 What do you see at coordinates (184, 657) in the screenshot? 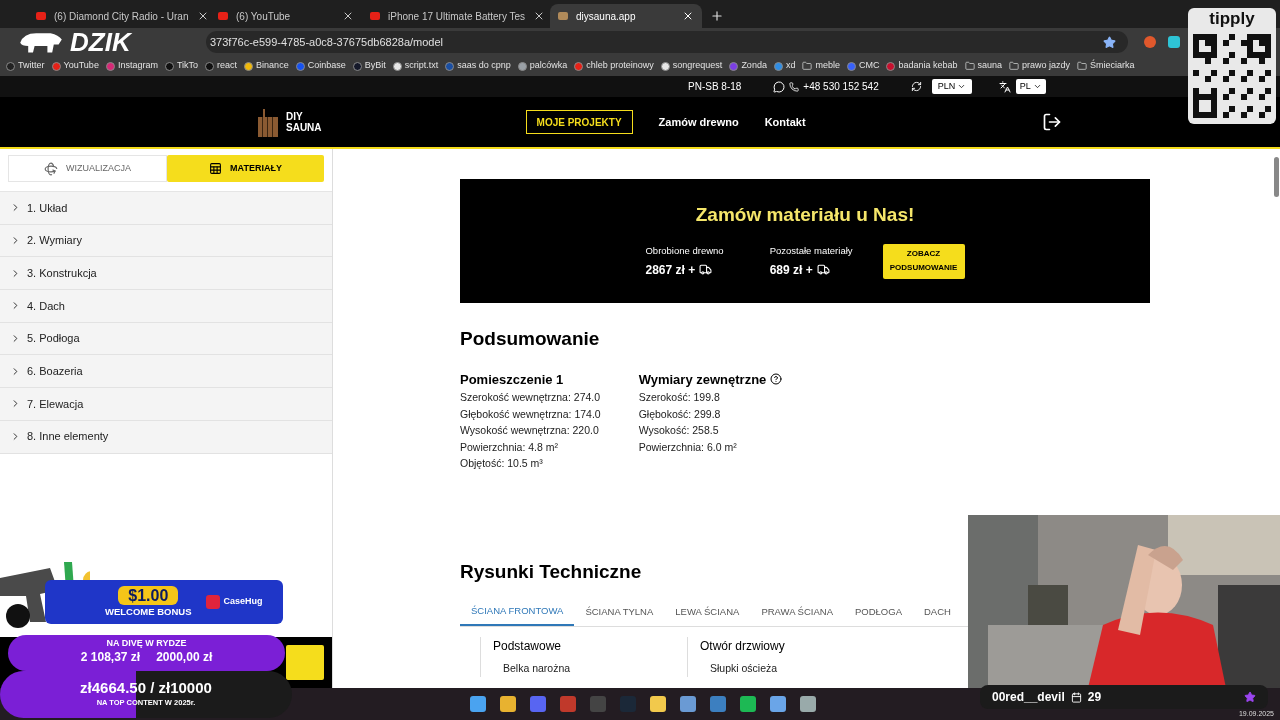
I see `goal-amount: 2000,00 zł` at bounding box center [184, 657].